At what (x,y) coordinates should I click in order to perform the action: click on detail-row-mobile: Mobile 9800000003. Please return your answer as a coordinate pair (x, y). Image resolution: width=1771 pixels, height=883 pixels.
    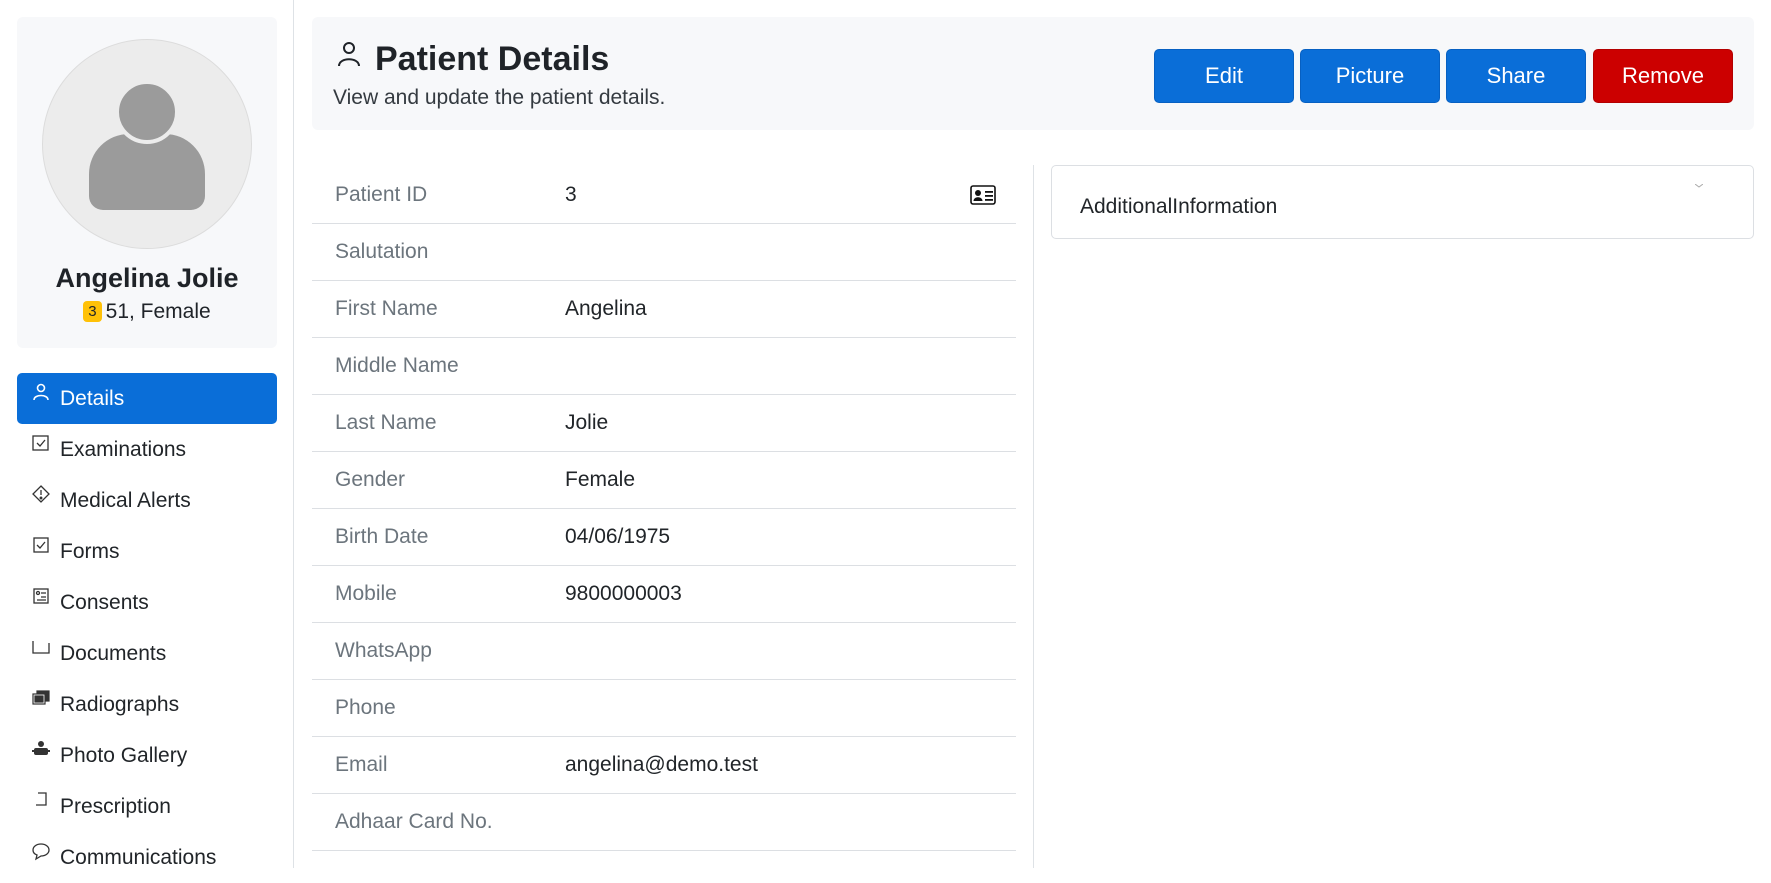
    Looking at the image, I should click on (664, 594).